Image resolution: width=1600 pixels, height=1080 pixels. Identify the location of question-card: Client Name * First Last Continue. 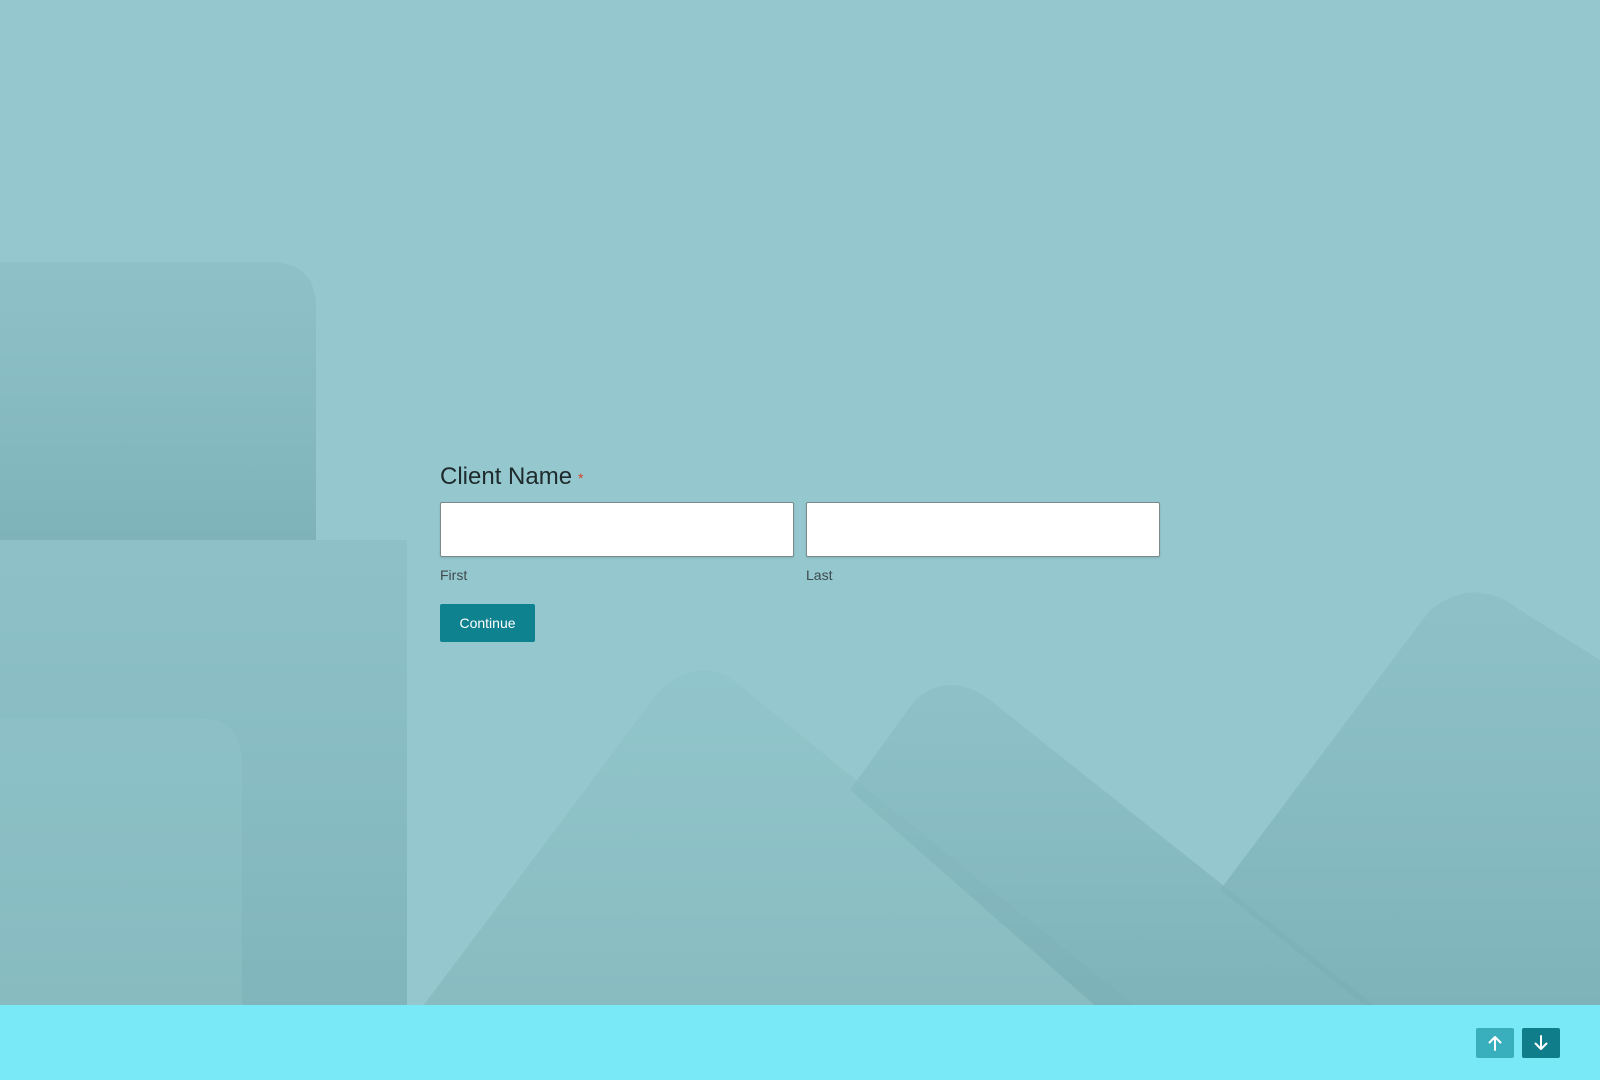
(800, 551).